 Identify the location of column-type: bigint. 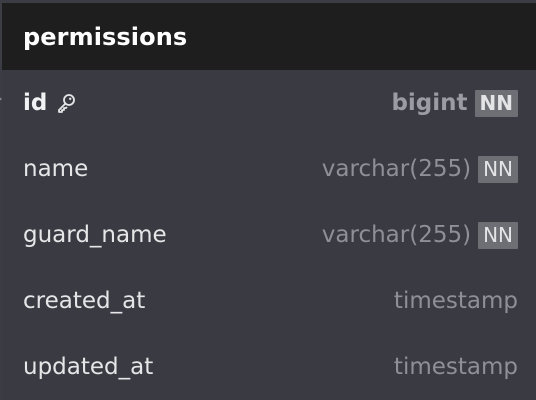
(429, 103).